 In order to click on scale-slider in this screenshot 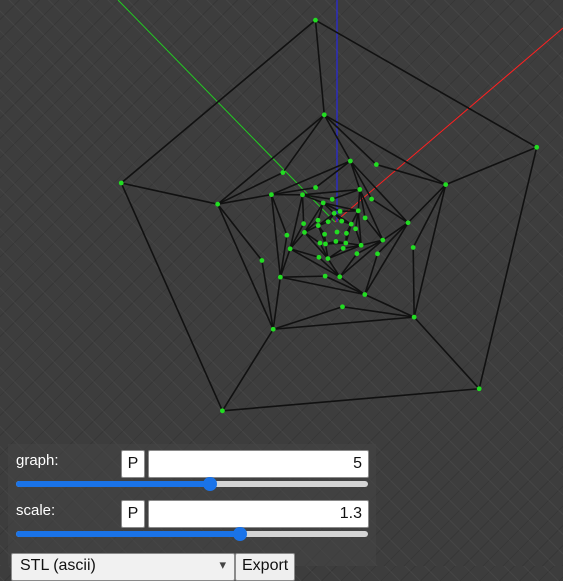, I will do `click(192, 534)`.